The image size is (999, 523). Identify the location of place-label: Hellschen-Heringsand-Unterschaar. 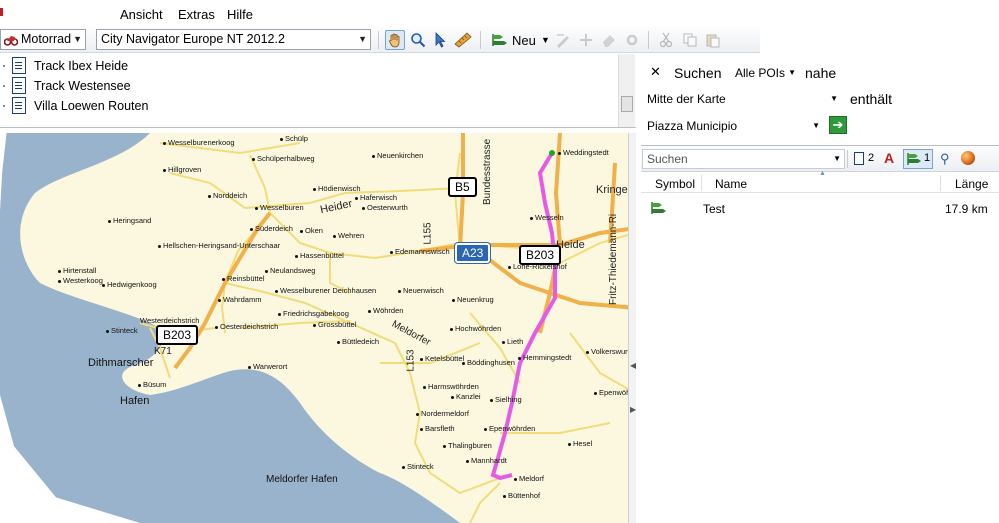
(219, 245).